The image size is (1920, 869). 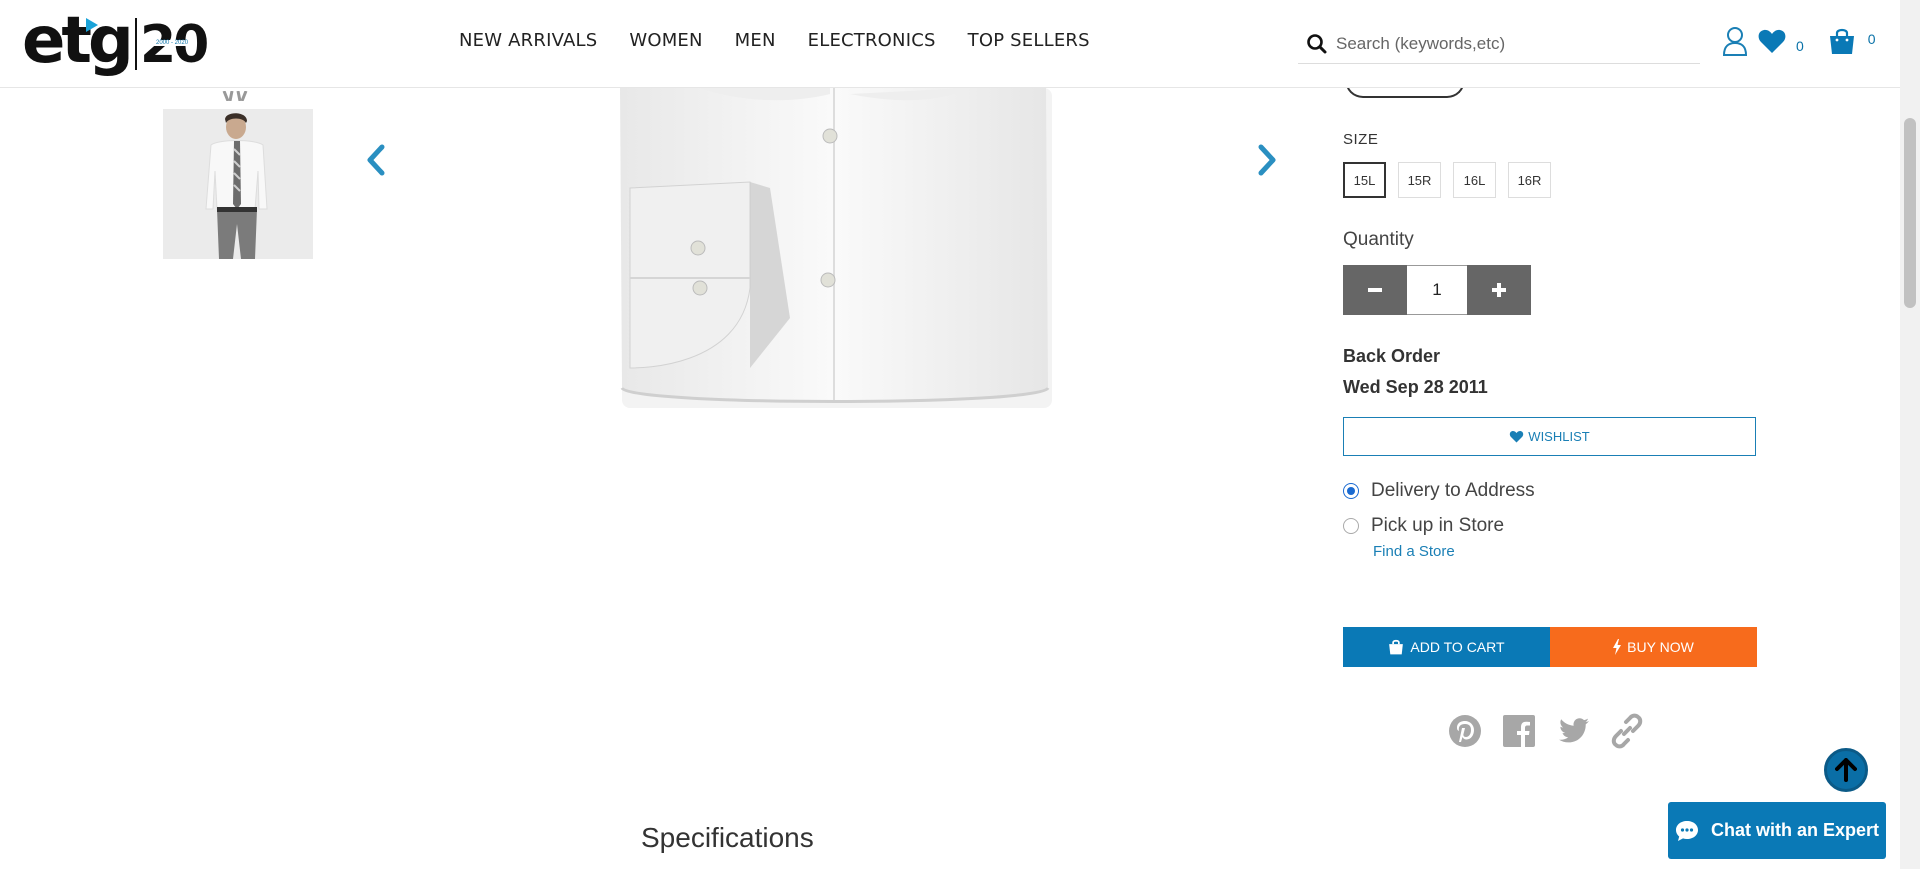 What do you see at coordinates (1910, 434) in the screenshot?
I see `page-scrollbar` at bounding box center [1910, 434].